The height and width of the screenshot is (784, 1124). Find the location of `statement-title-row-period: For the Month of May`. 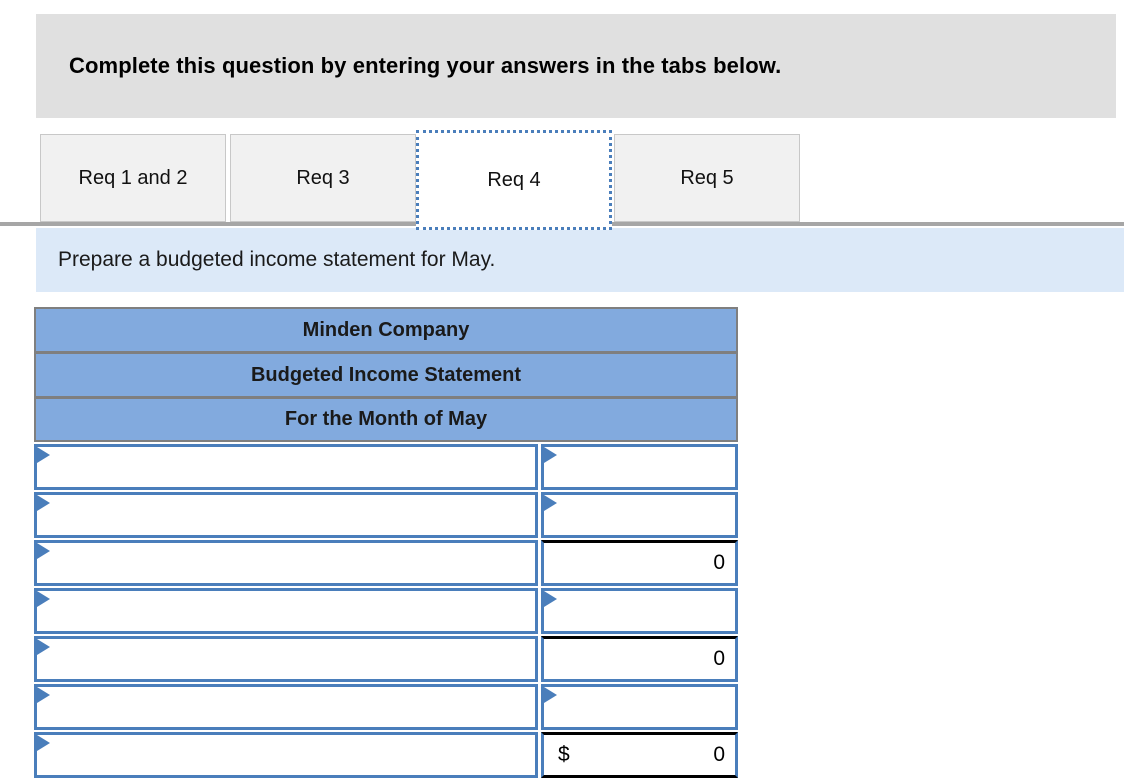

statement-title-row-period: For the Month of May is located at coordinates (386, 419).